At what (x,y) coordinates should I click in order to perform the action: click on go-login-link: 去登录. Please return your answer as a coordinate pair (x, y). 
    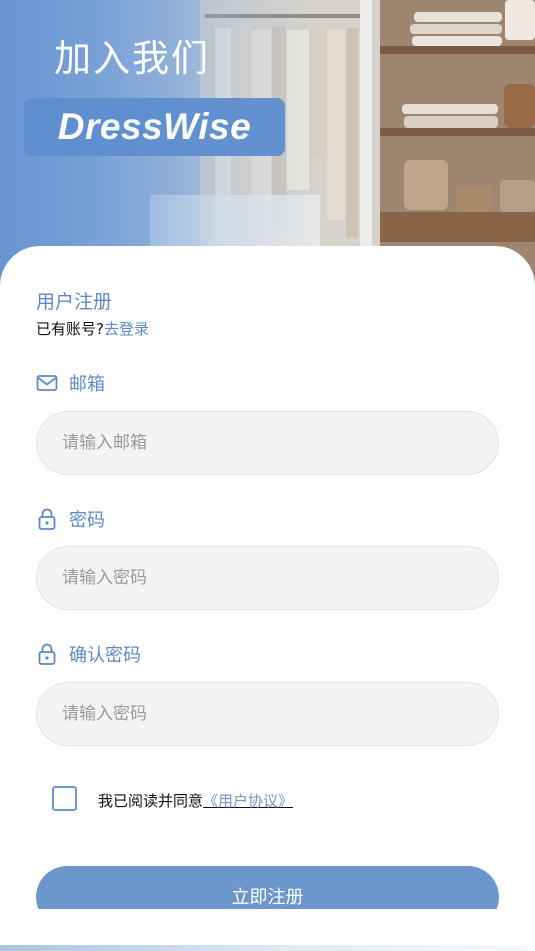
    Looking at the image, I should click on (126, 329).